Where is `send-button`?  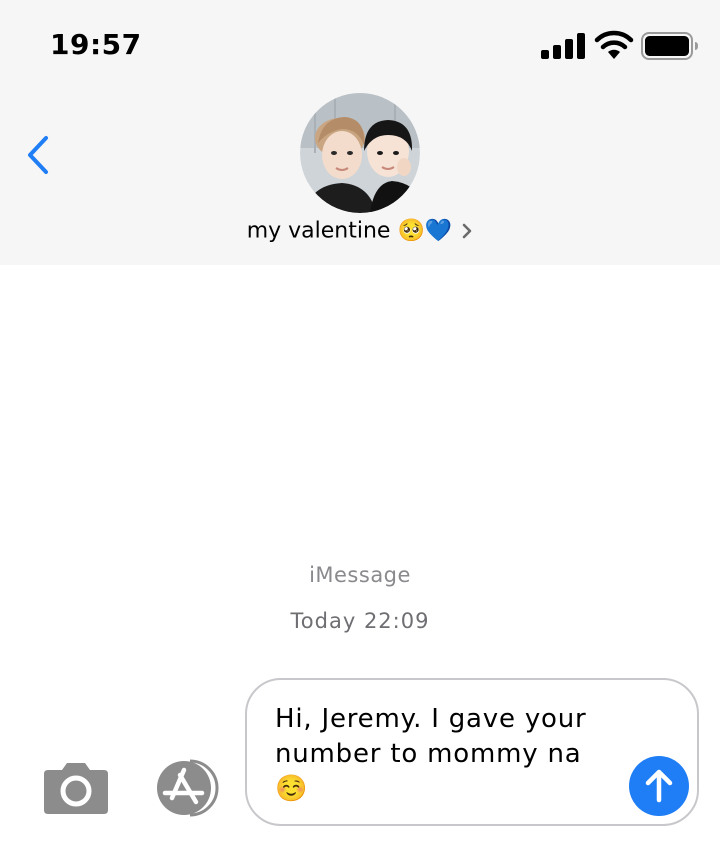
send-button is located at coordinates (659, 786).